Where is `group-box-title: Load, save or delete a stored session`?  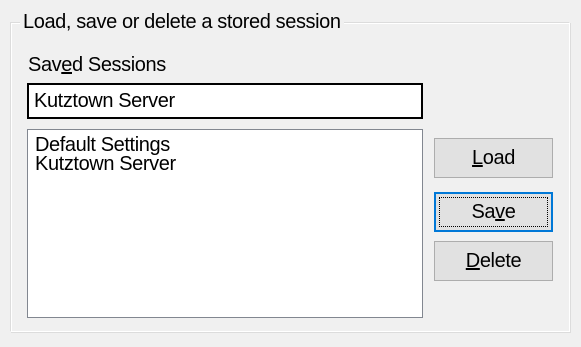
group-box-title: Load, save or delete a stored session is located at coordinates (182, 22).